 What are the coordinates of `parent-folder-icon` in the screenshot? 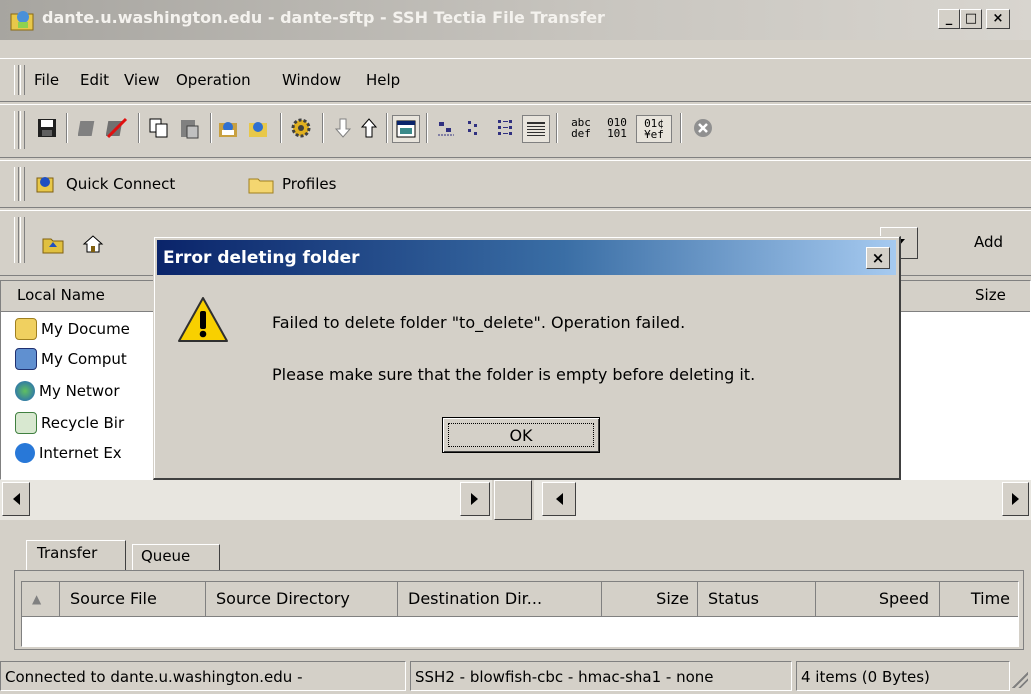 It's located at (53, 244).